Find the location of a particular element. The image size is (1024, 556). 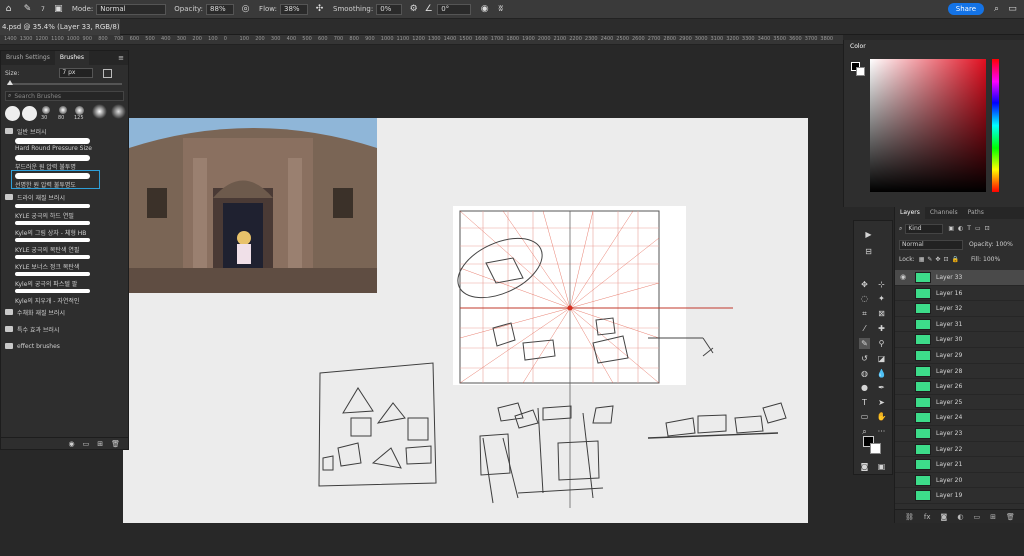

blend-mode-select: Normal is located at coordinates (931, 244).